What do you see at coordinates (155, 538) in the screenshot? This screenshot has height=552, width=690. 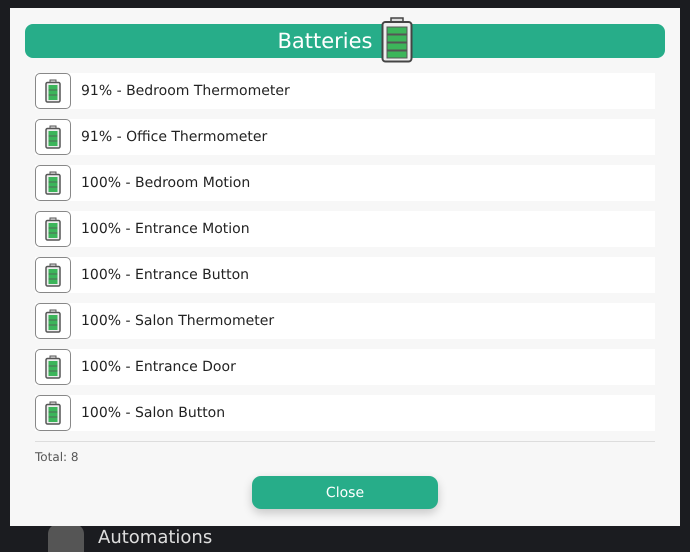 I see `menu-item: Automations` at bounding box center [155, 538].